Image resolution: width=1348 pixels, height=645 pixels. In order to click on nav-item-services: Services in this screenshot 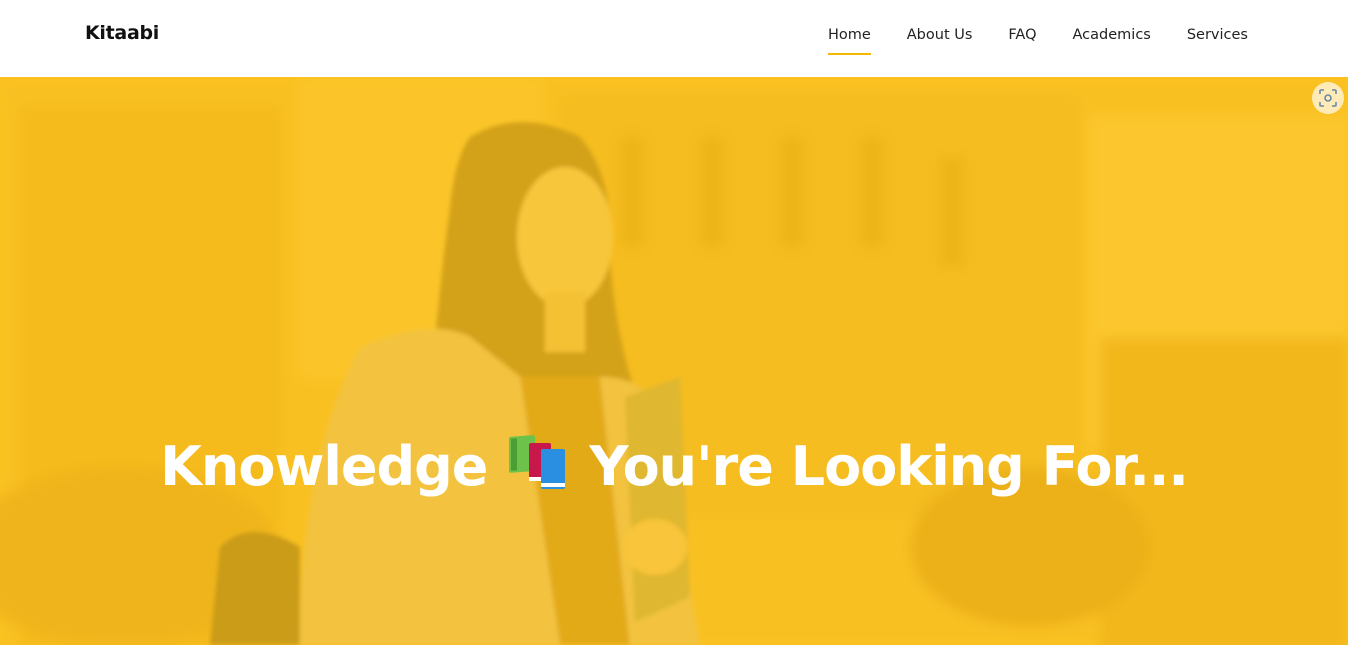, I will do `click(1217, 33)`.